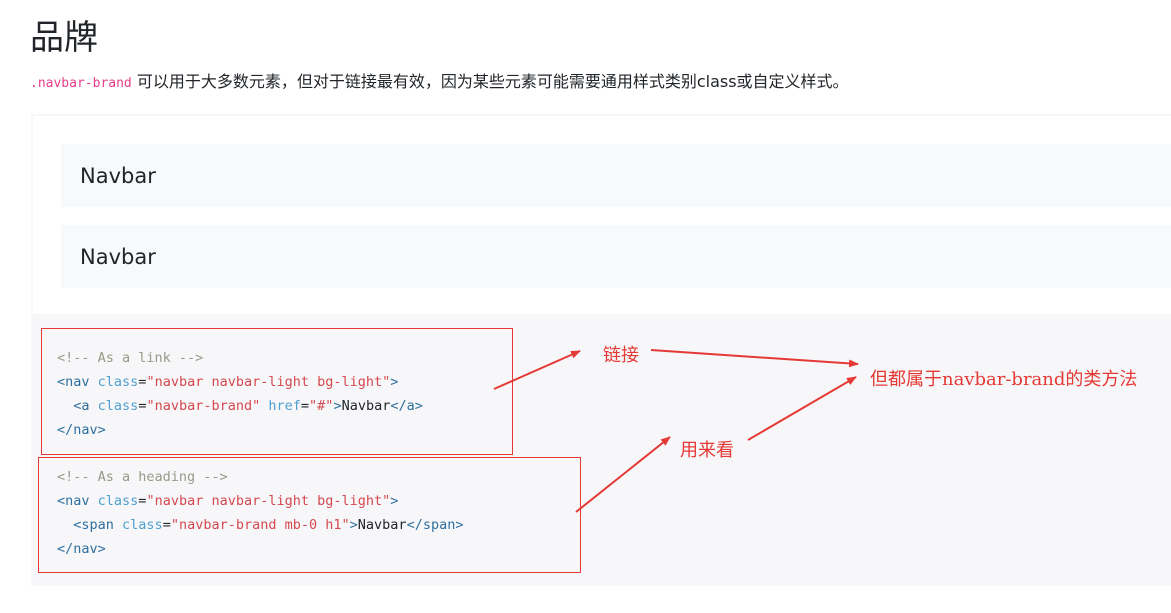  I want to click on annotation-arrows, so click(676, 431).